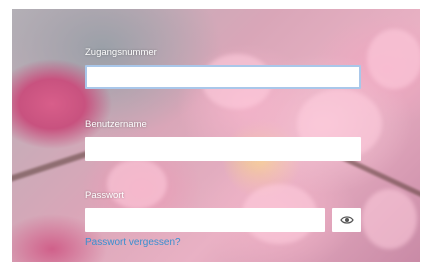 The width and height of the screenshot is (424, 268). I want to click on username-field, so click(223, 149).